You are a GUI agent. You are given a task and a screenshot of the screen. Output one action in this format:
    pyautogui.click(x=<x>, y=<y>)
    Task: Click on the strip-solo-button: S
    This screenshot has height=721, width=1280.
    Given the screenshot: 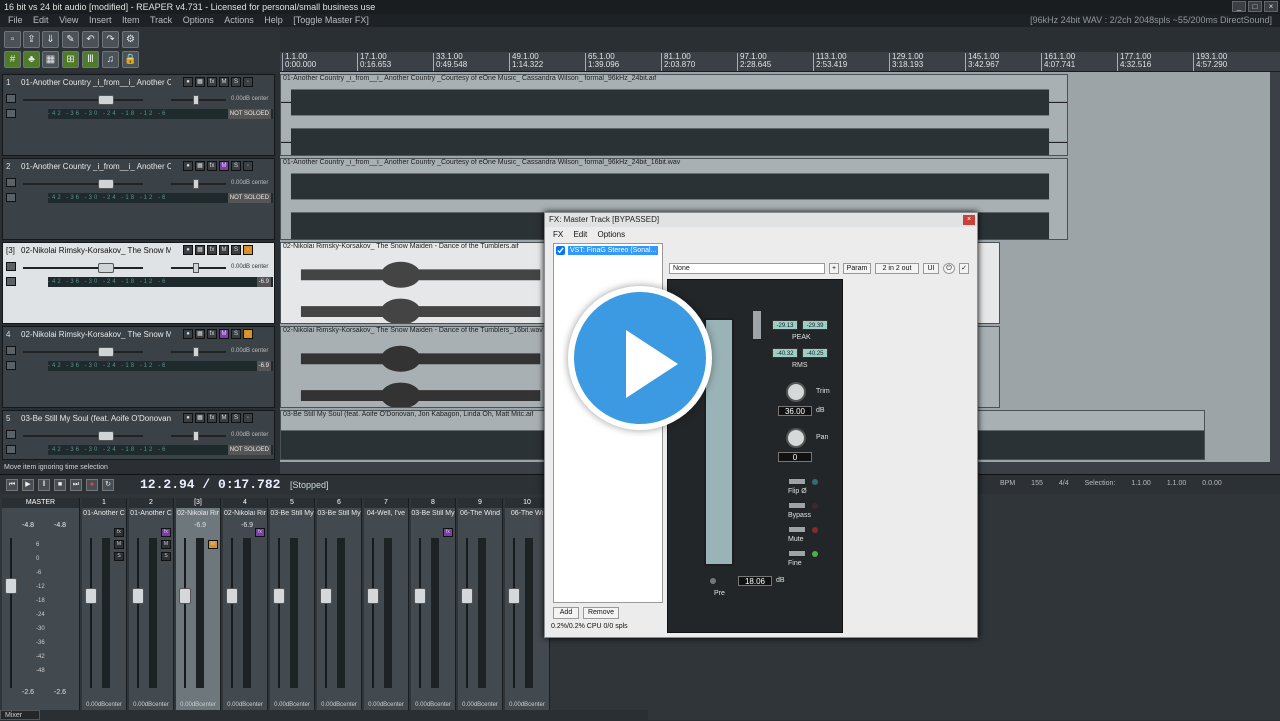 What is the action you would take?
    pyautogui.click(x=166, y=556)
    